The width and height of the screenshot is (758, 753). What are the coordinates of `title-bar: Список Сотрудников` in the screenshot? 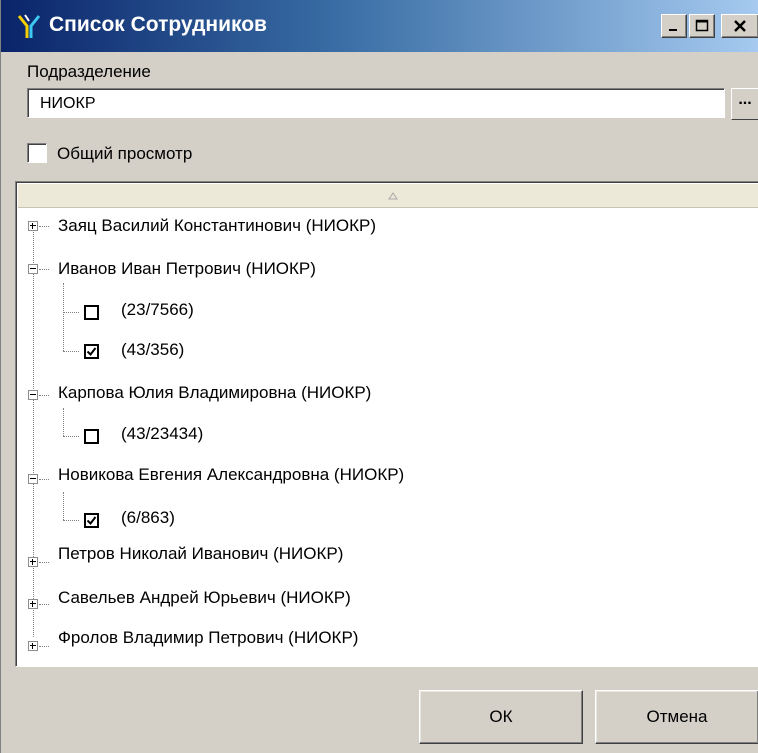 It's located at (379, 26).